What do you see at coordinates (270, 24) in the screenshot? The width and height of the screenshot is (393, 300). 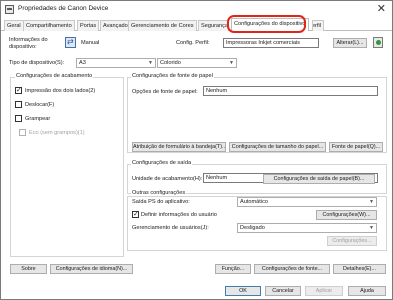 I see `tab-device-settings: Configurações do dispositivo` at bounding box center [270, 24].